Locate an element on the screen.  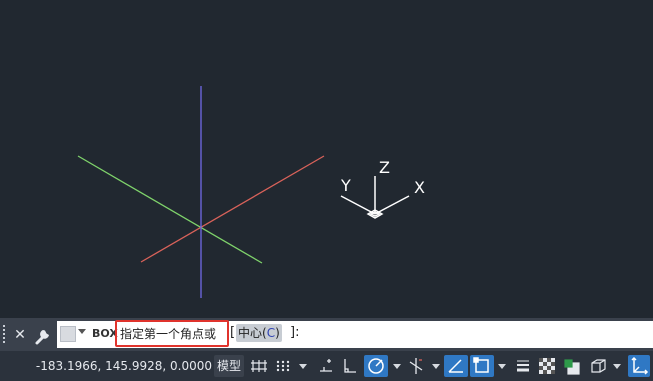
coordinate-readout: -183.1966, 145.9928, 0.0000 is located at coordinates (123, 366).